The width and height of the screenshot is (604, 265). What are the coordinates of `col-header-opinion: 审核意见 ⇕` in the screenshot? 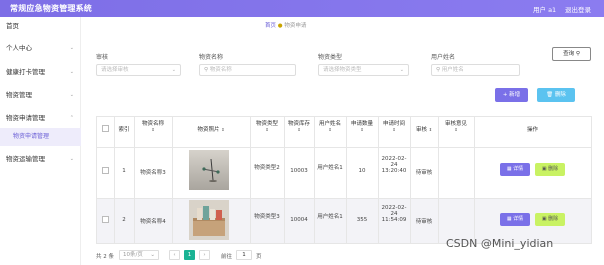 It's located at (456, 125).